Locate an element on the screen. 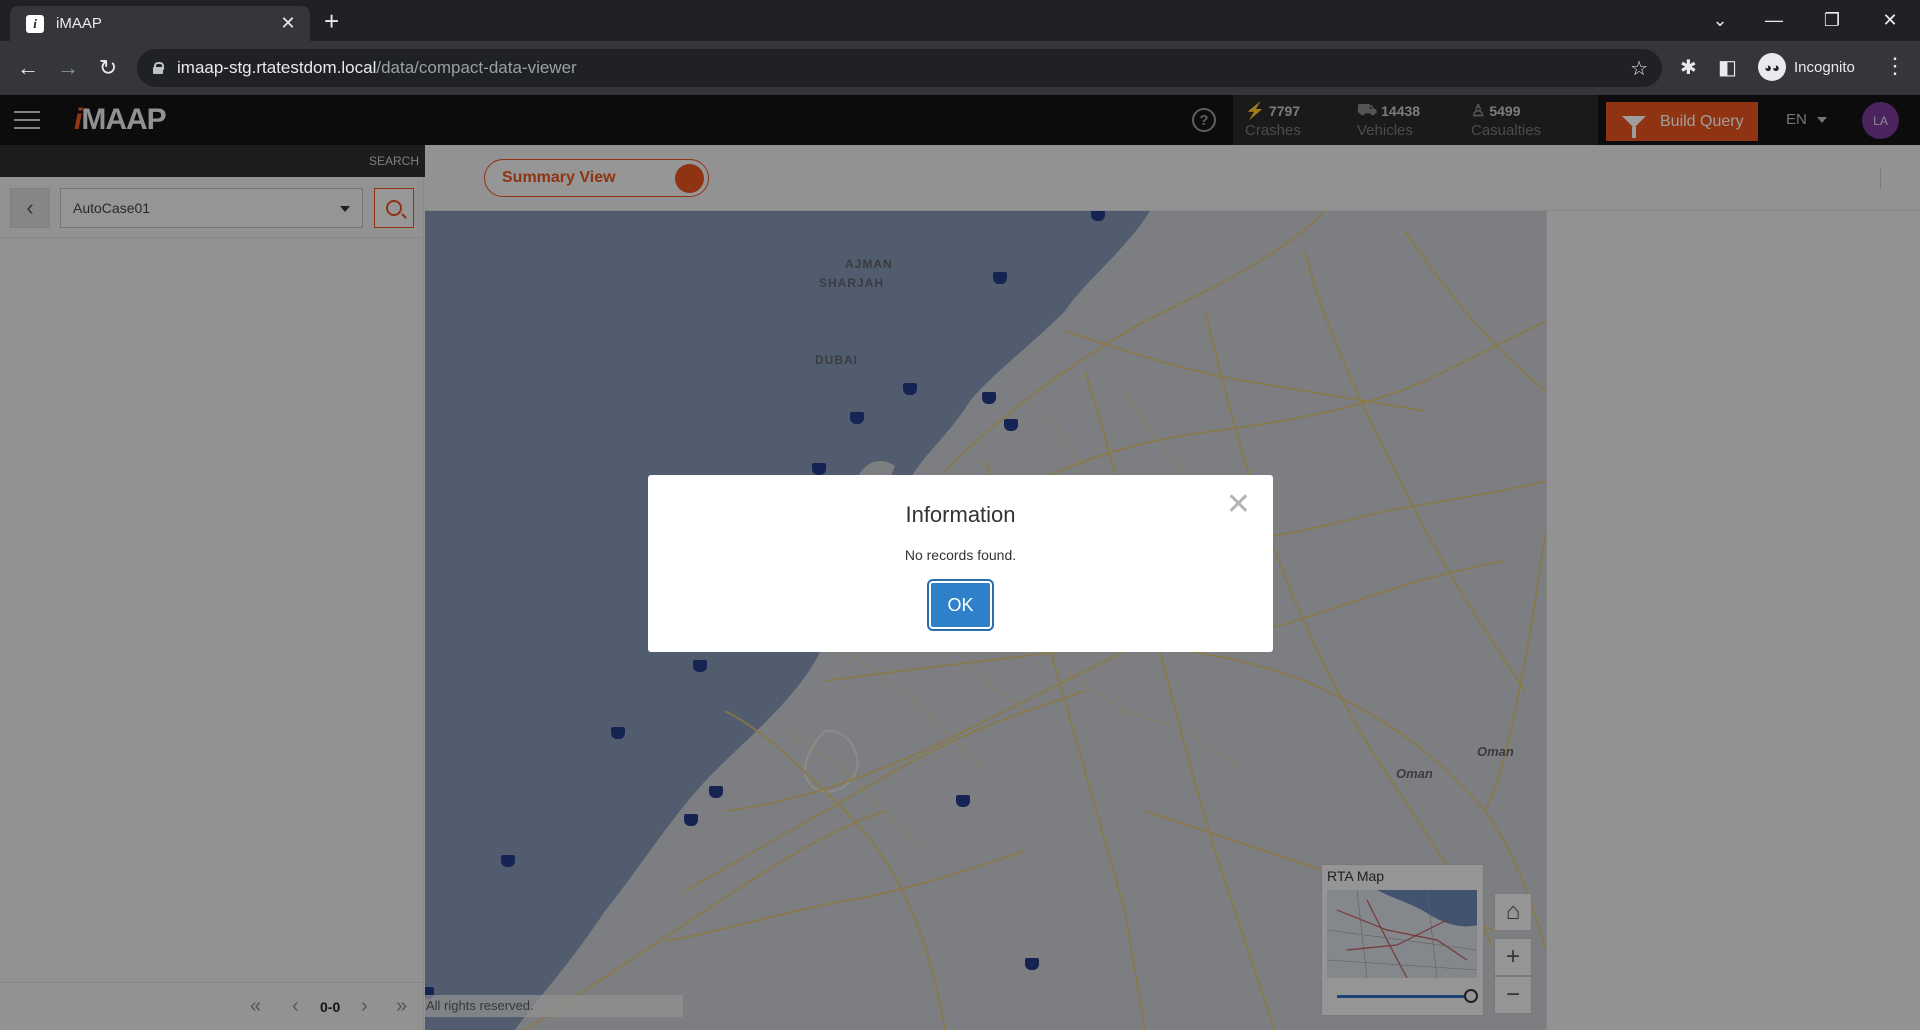 This screenshot has height=1030, width=1920. url-path: /data/compact-data-viewer is located at coordinates (476, 67).